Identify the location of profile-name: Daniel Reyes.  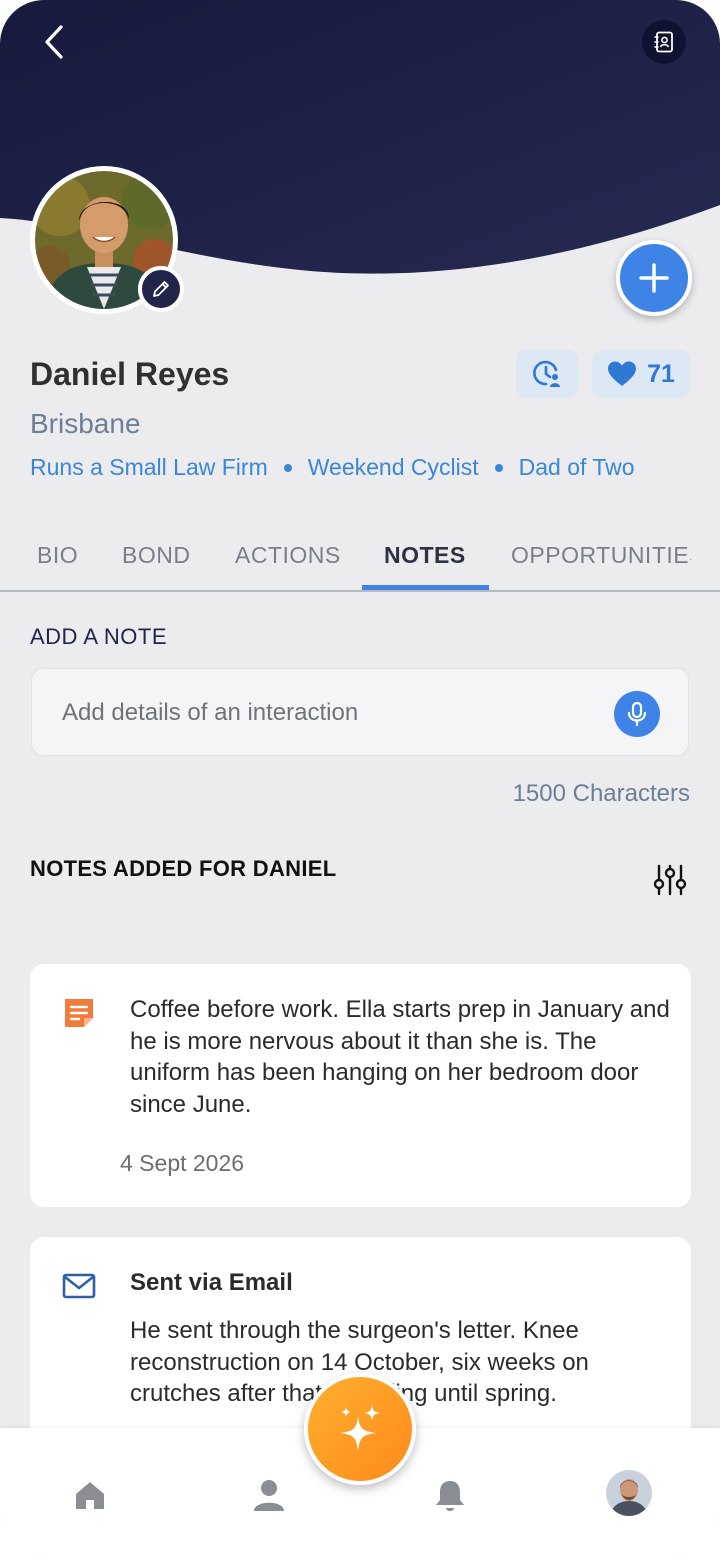
(130, 374).